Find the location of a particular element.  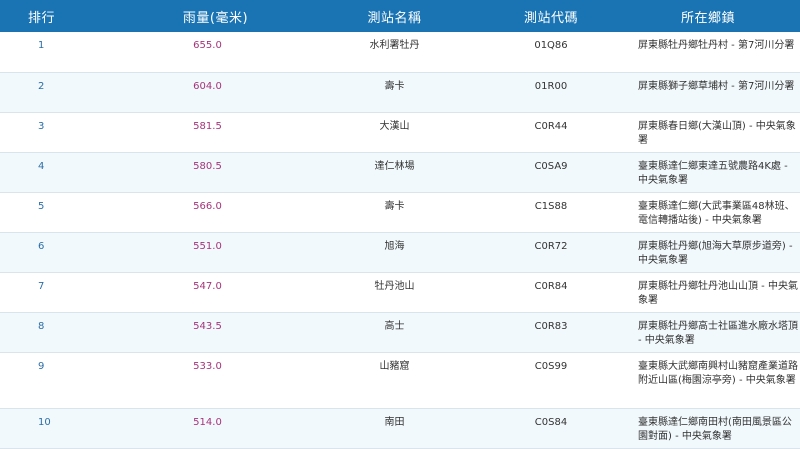

table-row: 2 604.0 壽卡 01R00 屏東縣獅子鄉草埔村 - 第7河川分署 is located at coordinates (400, 92).